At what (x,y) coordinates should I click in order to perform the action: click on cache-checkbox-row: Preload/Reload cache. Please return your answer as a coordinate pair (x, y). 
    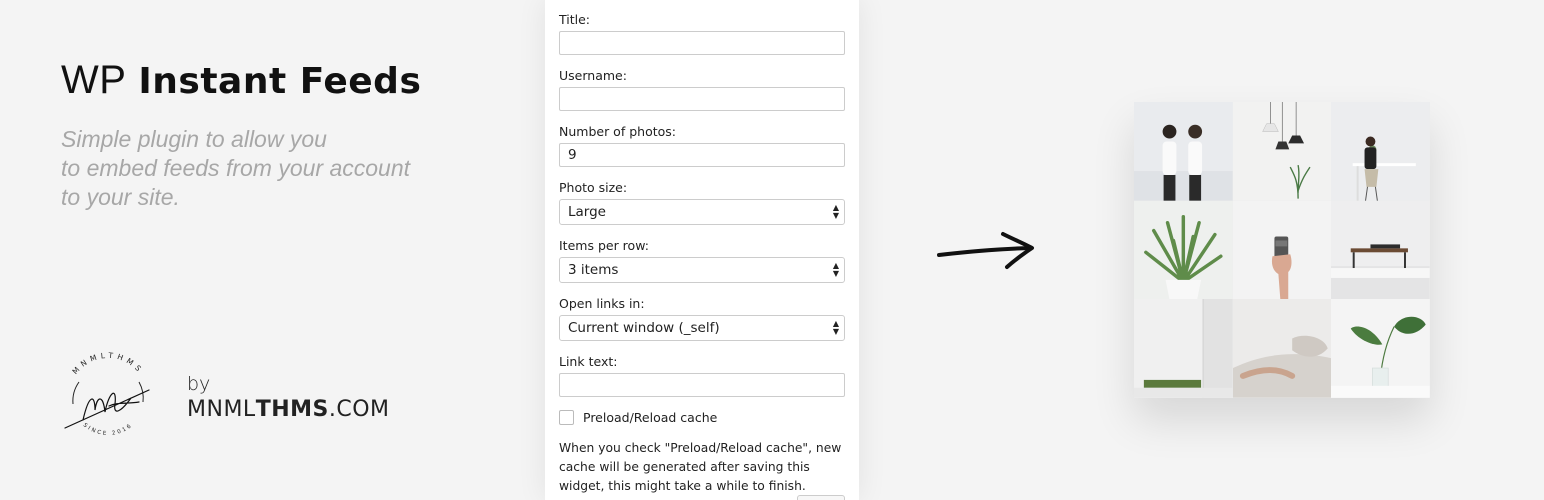
    Looking at the image, I should click on (702, 417).